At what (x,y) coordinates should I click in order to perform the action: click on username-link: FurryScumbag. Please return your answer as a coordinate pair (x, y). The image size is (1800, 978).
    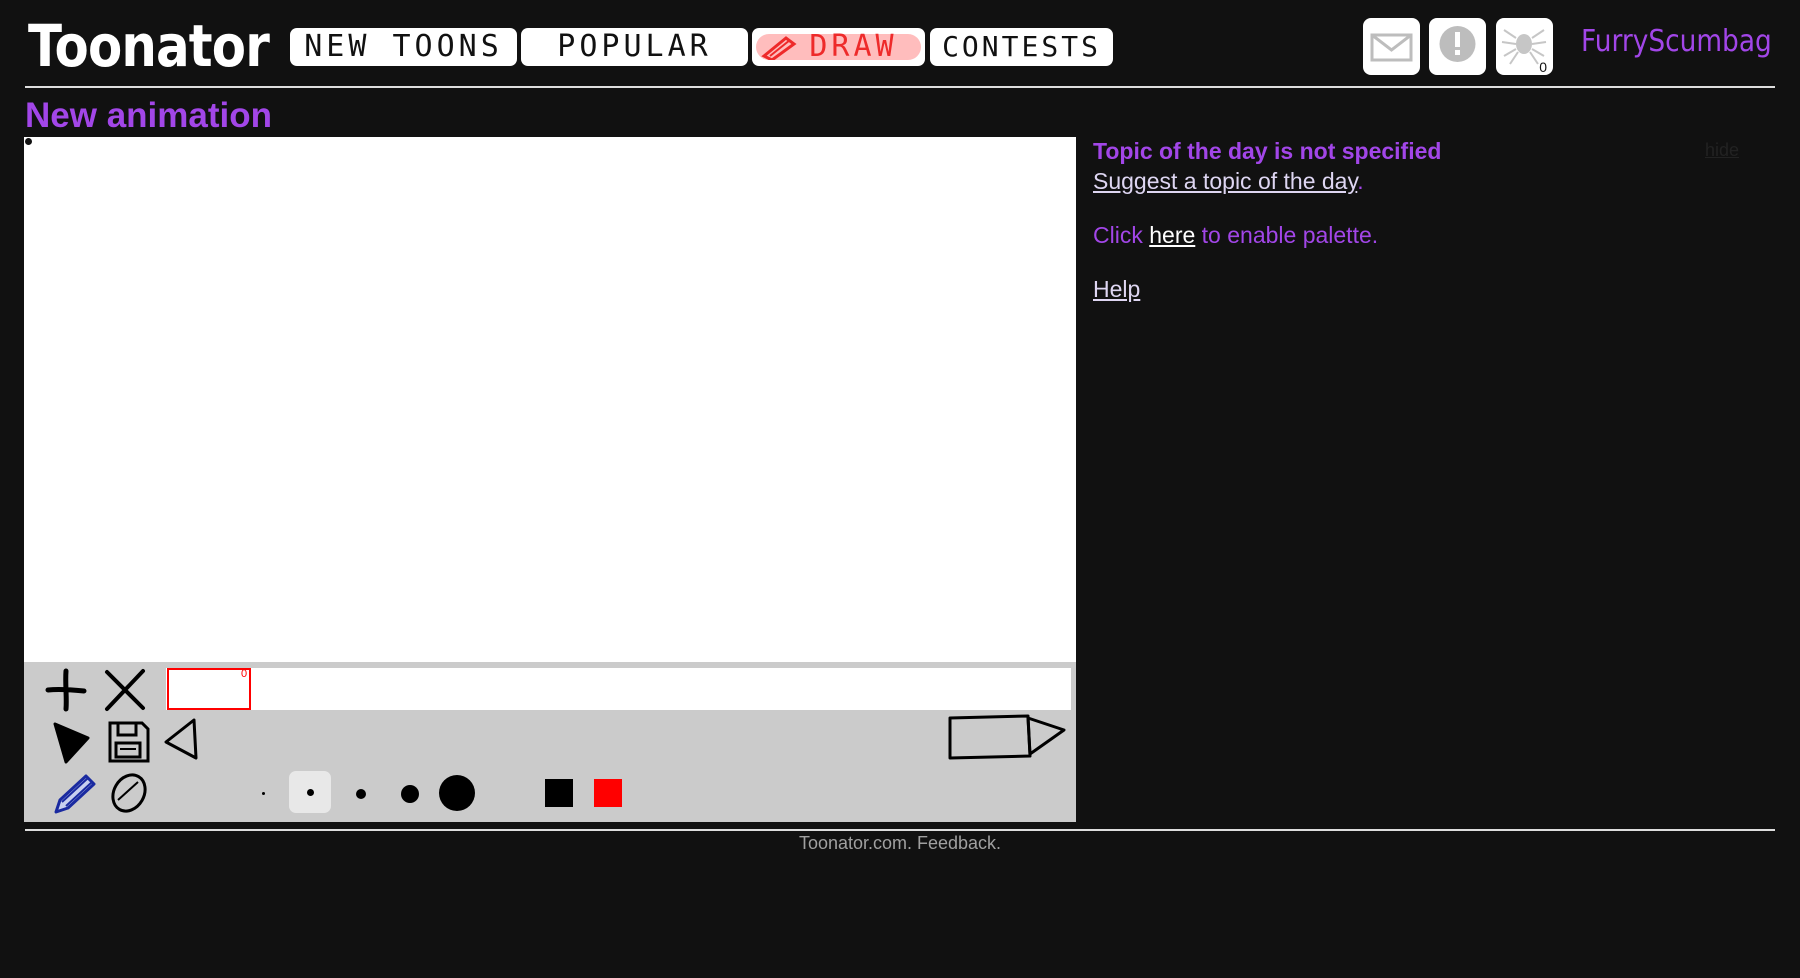
    Looking at the image, I should click on (1676, 41).